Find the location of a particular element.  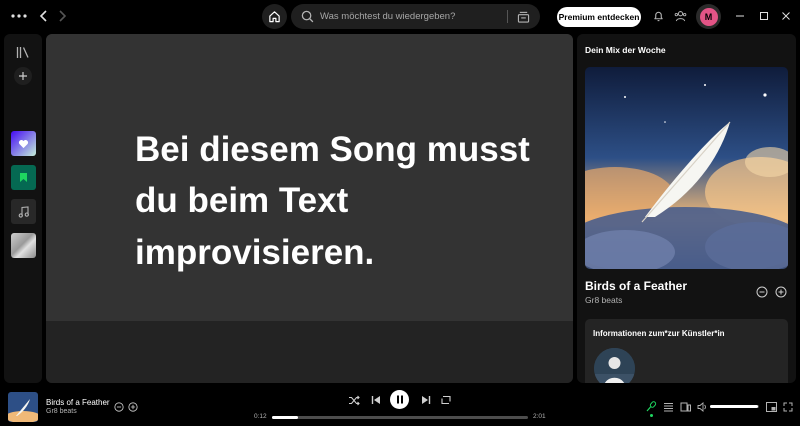

progress-fill is located at coordinates (285, 417).